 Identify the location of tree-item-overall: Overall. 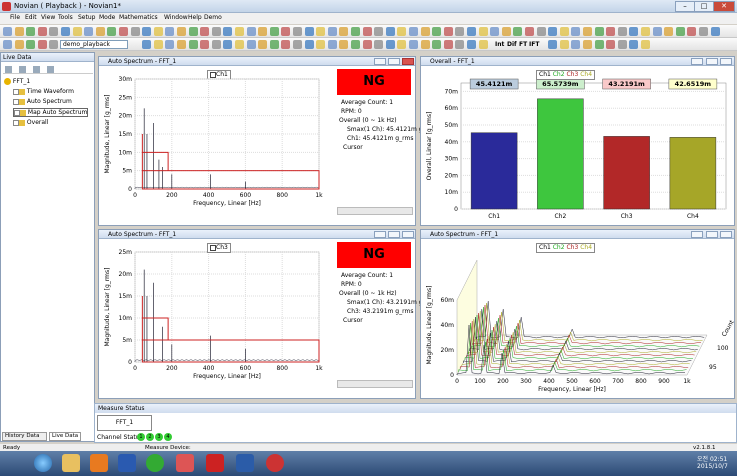
(30, 122).